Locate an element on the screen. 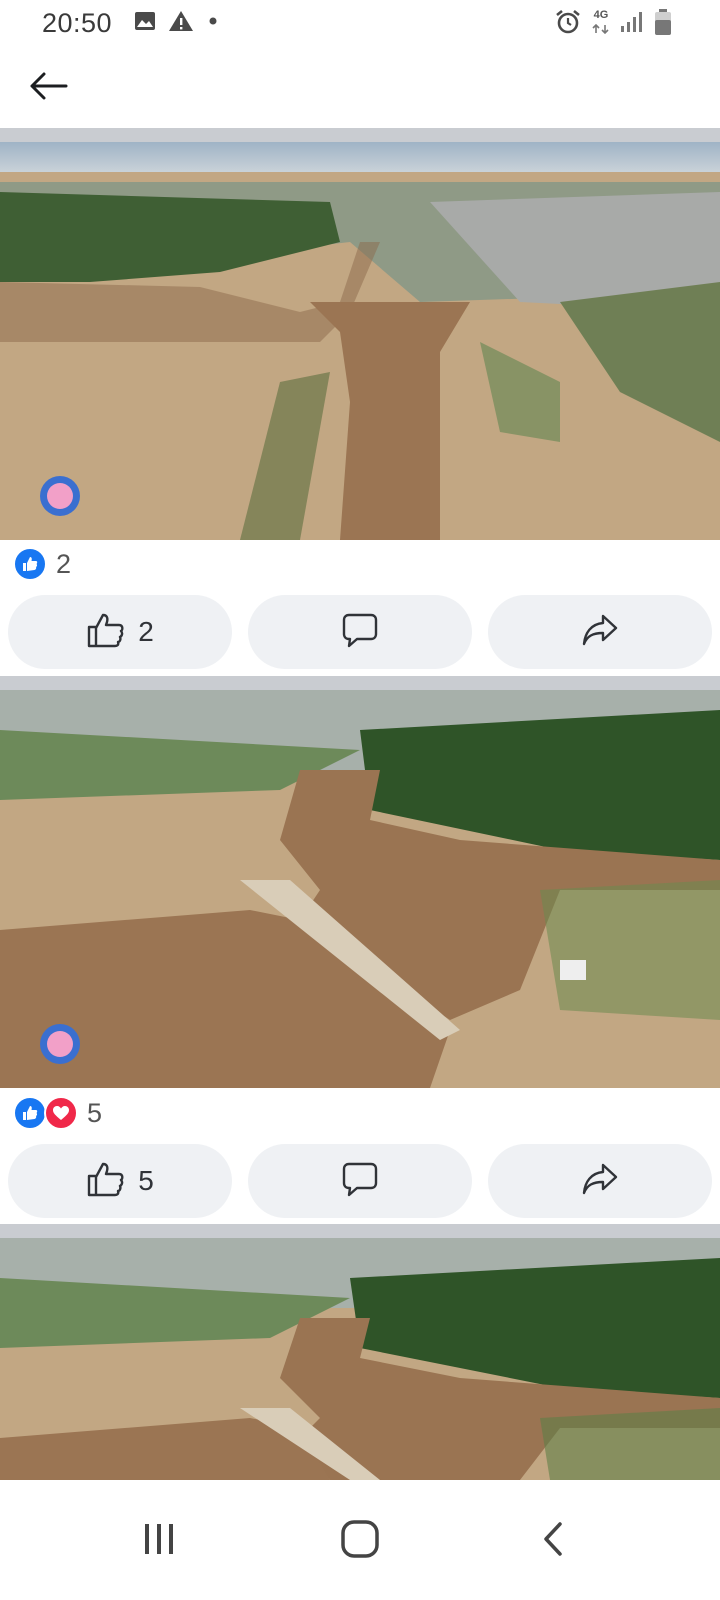 This screenshot has width=720, height=1600. status-bar: 20:50 4G is located at coordinates (360, 23).